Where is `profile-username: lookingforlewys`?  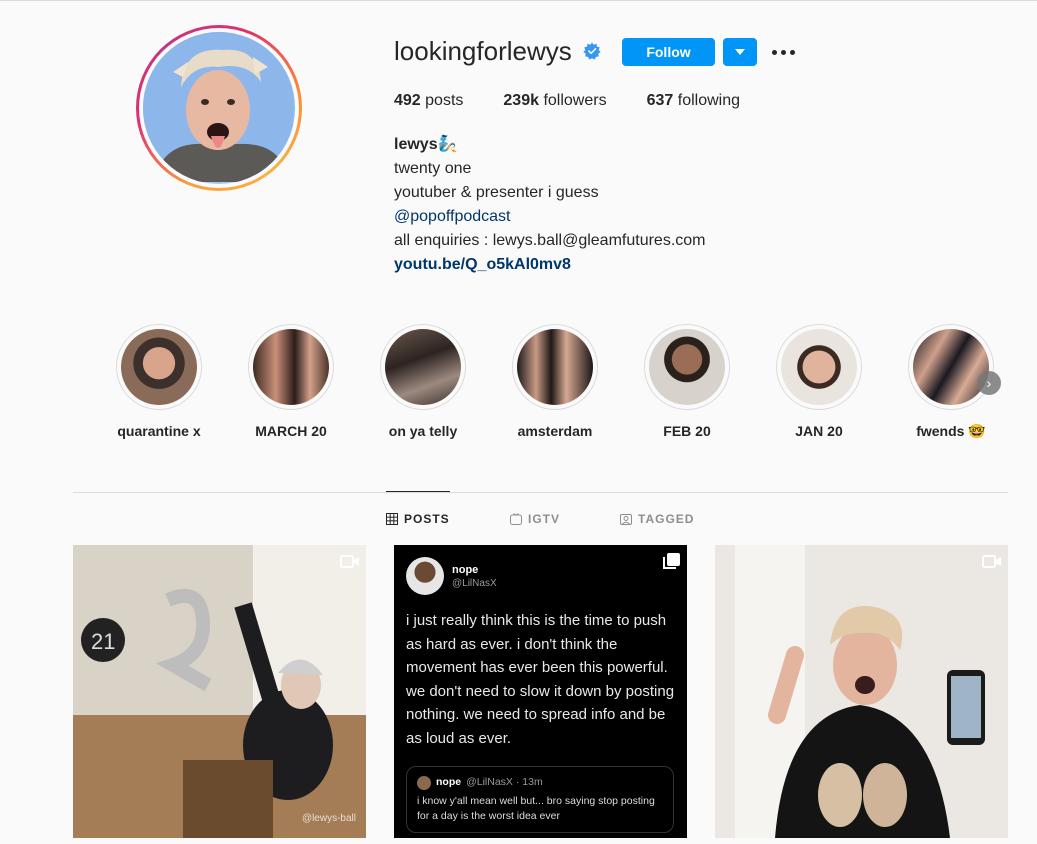 profile-username: lookingforlewys is located at coordinates (483, 51).